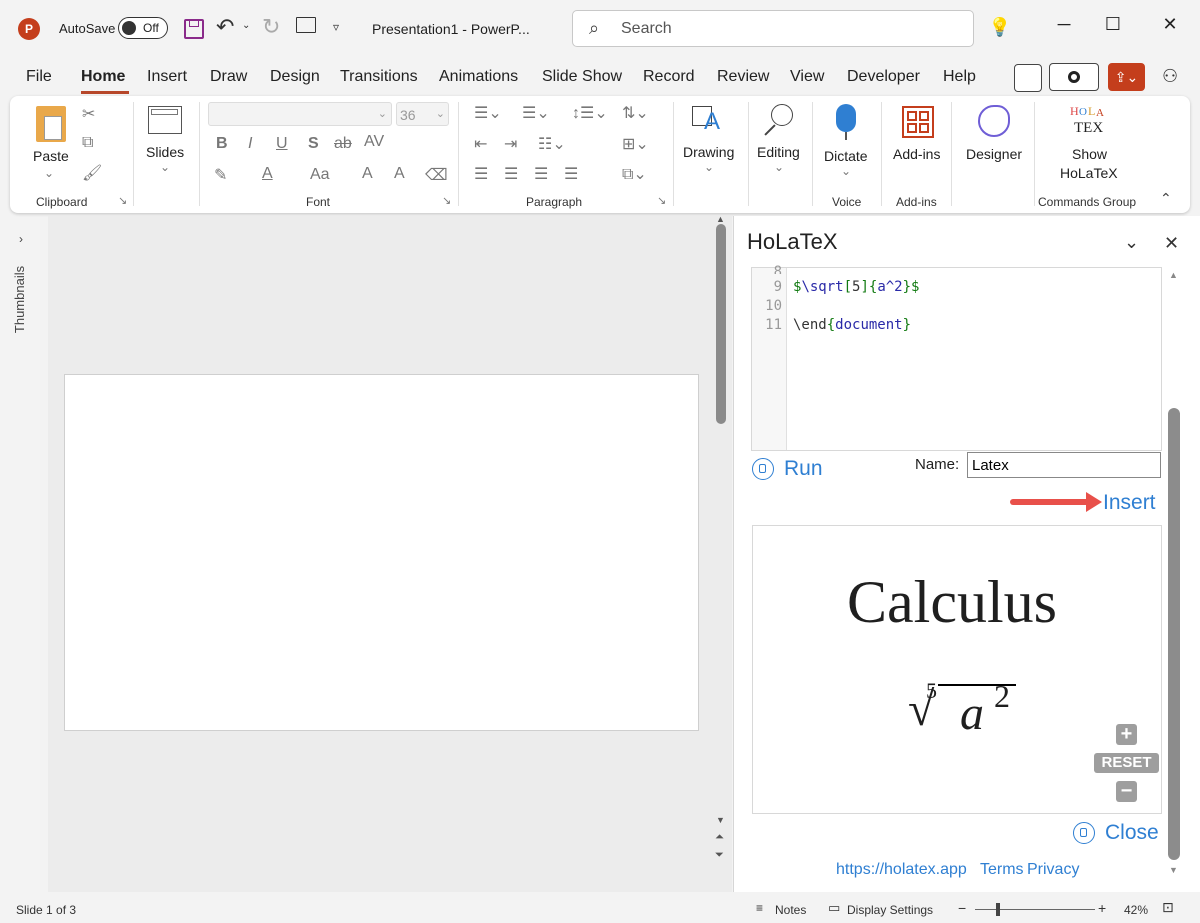 The image size is (1200, 923). Describe the element at coordinates (552, 144) in the screenshot. I see `columns-icon: ☷⌄` at that location.